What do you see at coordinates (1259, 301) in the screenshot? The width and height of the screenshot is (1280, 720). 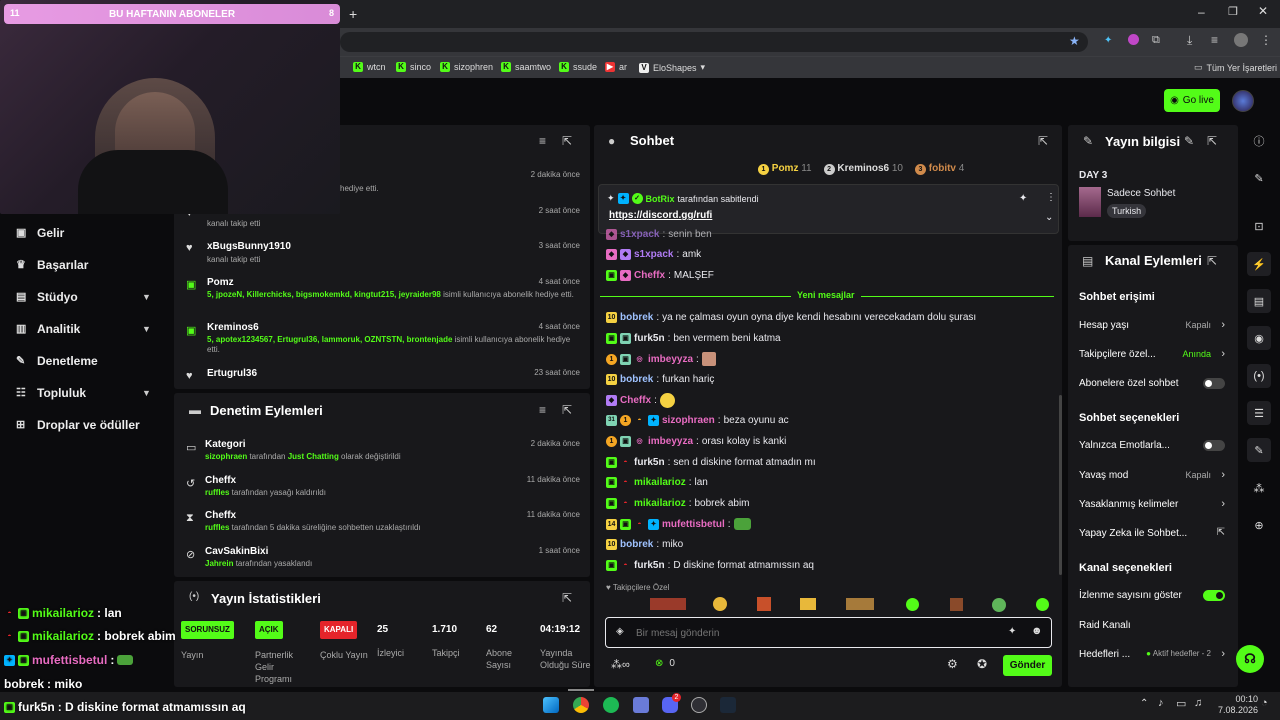 I see `document-icon: ▤` at bounding box center [1259, 301].